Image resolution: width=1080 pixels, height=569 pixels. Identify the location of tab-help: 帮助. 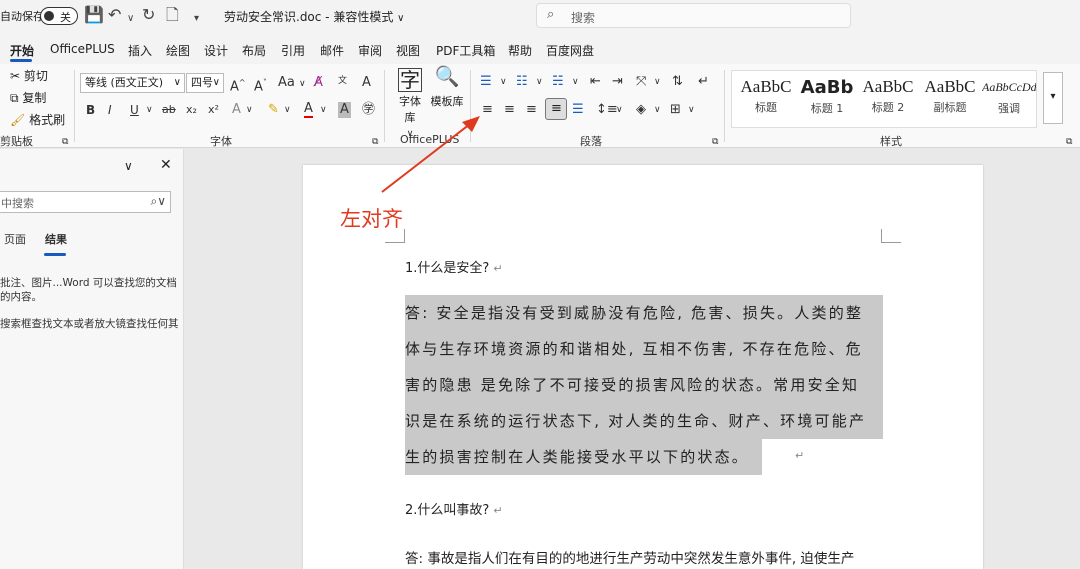
(520, 50).